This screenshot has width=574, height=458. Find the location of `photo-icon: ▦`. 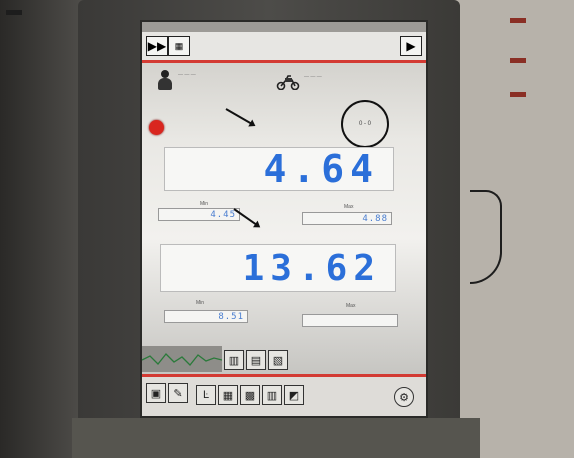

photo-icon: ▦ is located at coordinates (179, 45).